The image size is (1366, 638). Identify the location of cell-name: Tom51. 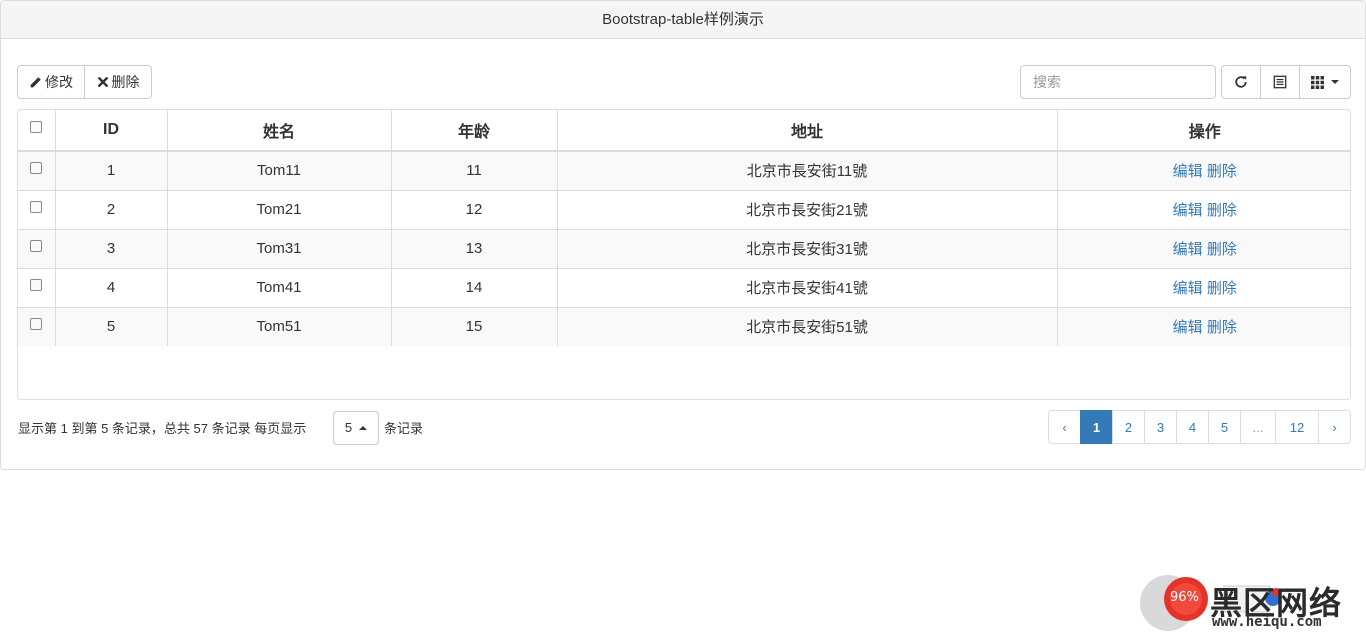
(279, 326).